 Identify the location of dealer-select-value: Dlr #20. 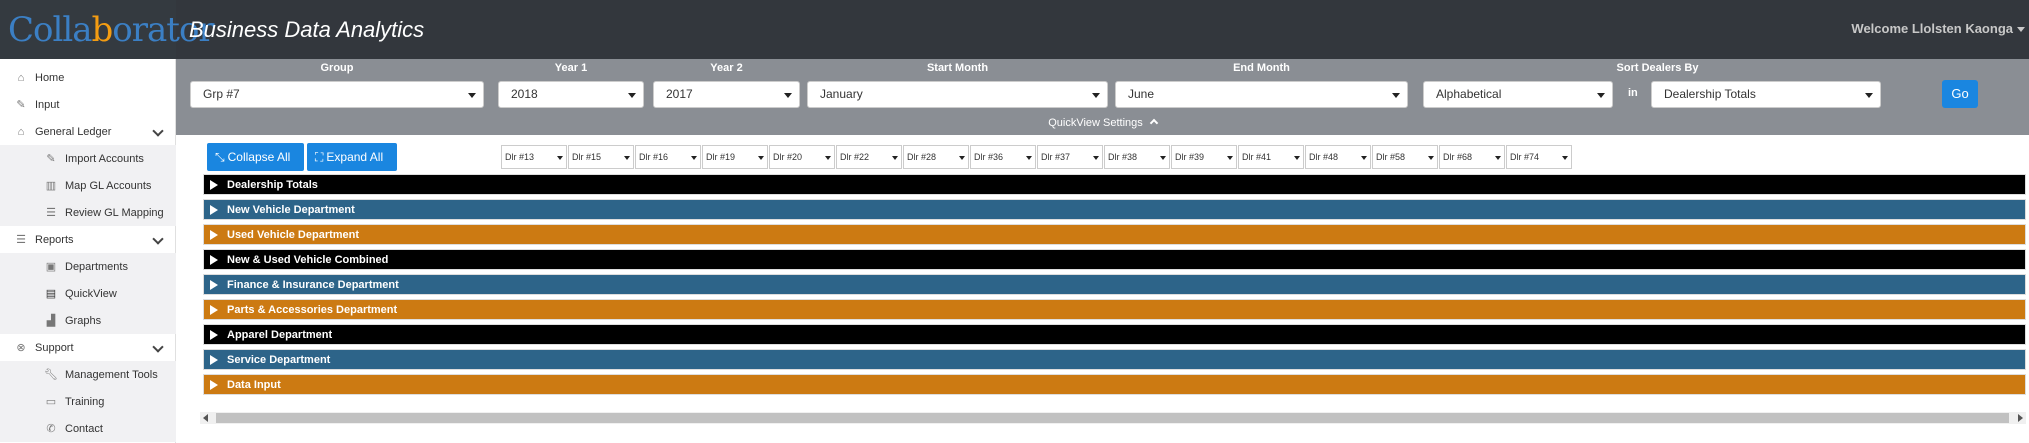
(788, 157).